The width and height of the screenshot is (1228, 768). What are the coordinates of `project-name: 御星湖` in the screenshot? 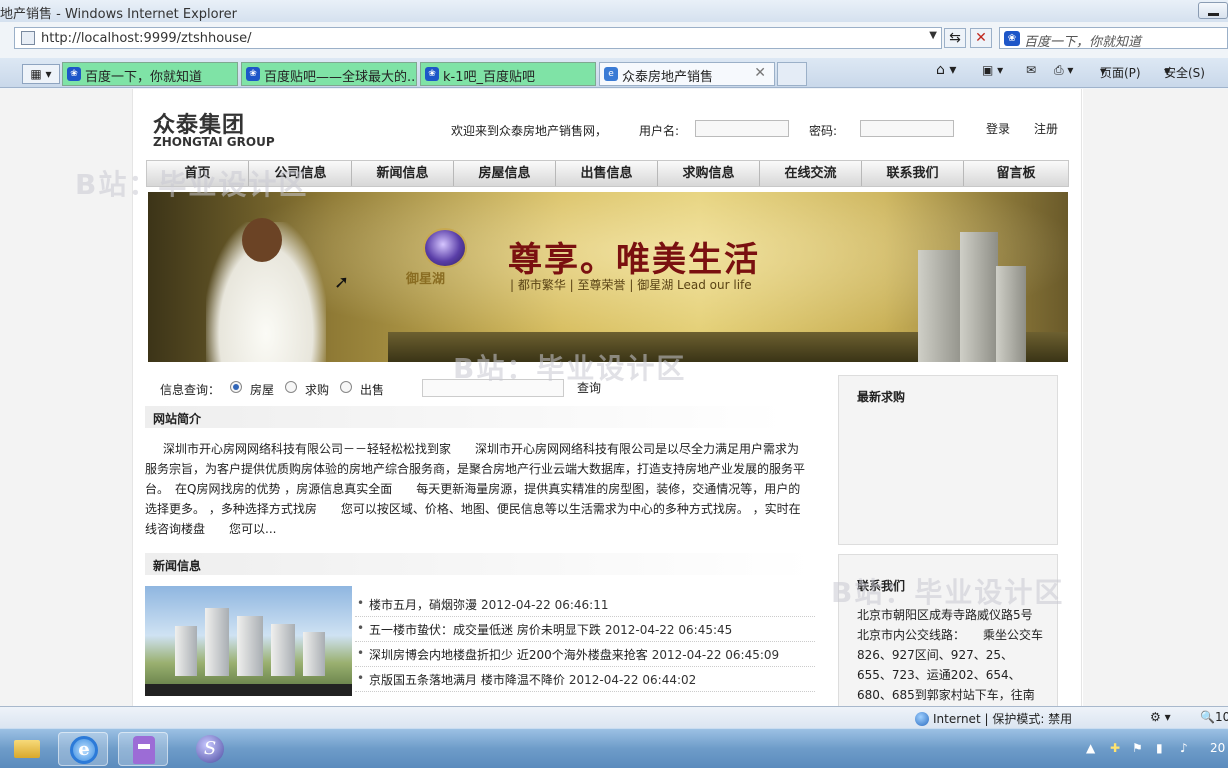 It's located at (426, 279).